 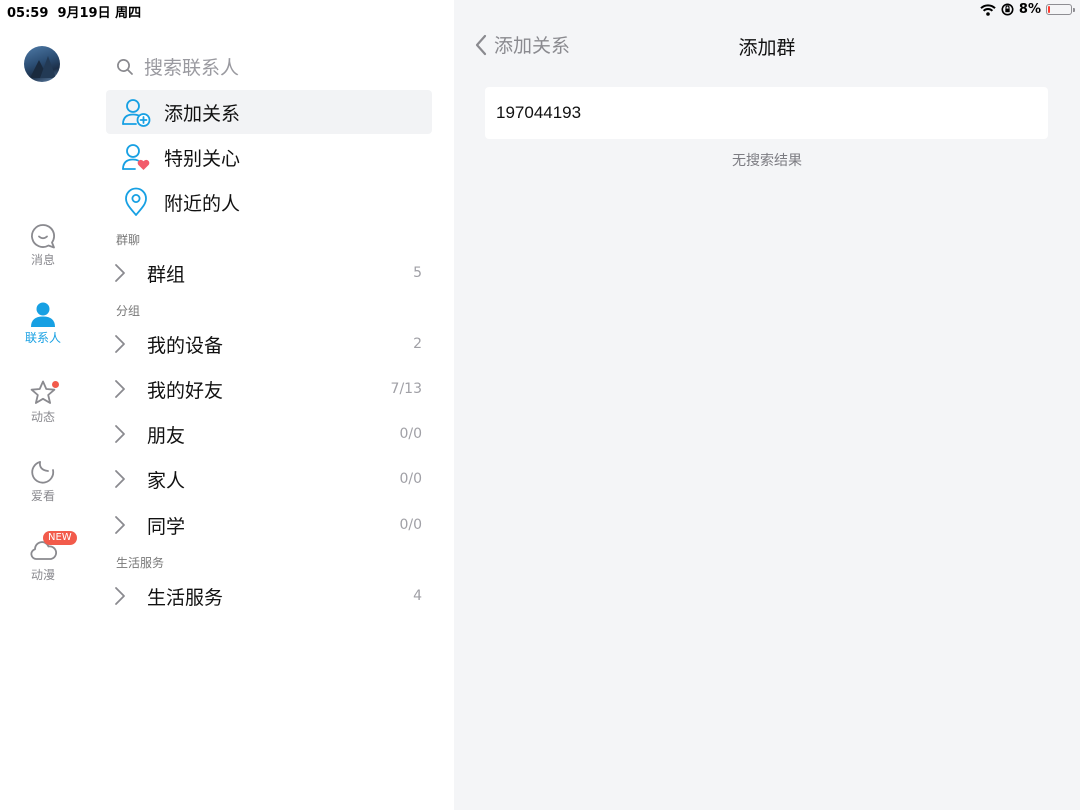 What do you see at coordinates (540, 11) in the screenshot?
I see `status-bar: 05:59 9月19日 周四 8%` at bounding box center [540, 11].